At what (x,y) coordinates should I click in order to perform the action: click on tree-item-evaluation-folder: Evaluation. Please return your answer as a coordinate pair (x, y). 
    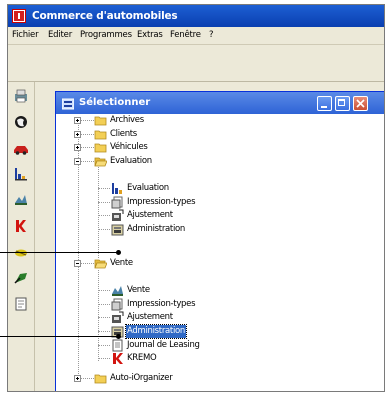
    Looking at the image, I should click on (156, 161).